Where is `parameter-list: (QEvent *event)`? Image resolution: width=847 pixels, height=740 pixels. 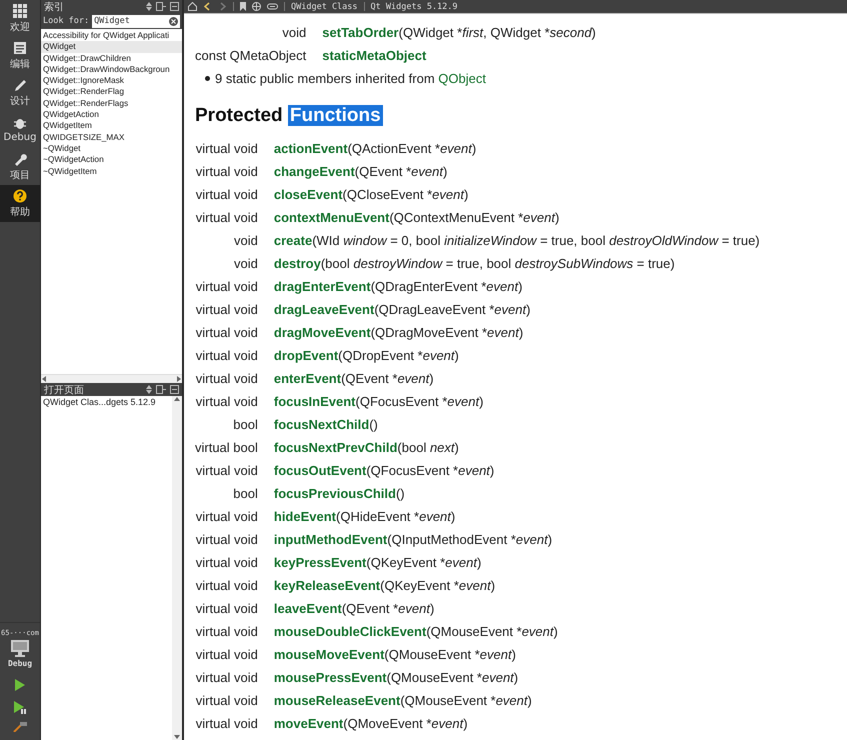
parameter-list: (QEvent *event) is located at coordinates (388, 608).